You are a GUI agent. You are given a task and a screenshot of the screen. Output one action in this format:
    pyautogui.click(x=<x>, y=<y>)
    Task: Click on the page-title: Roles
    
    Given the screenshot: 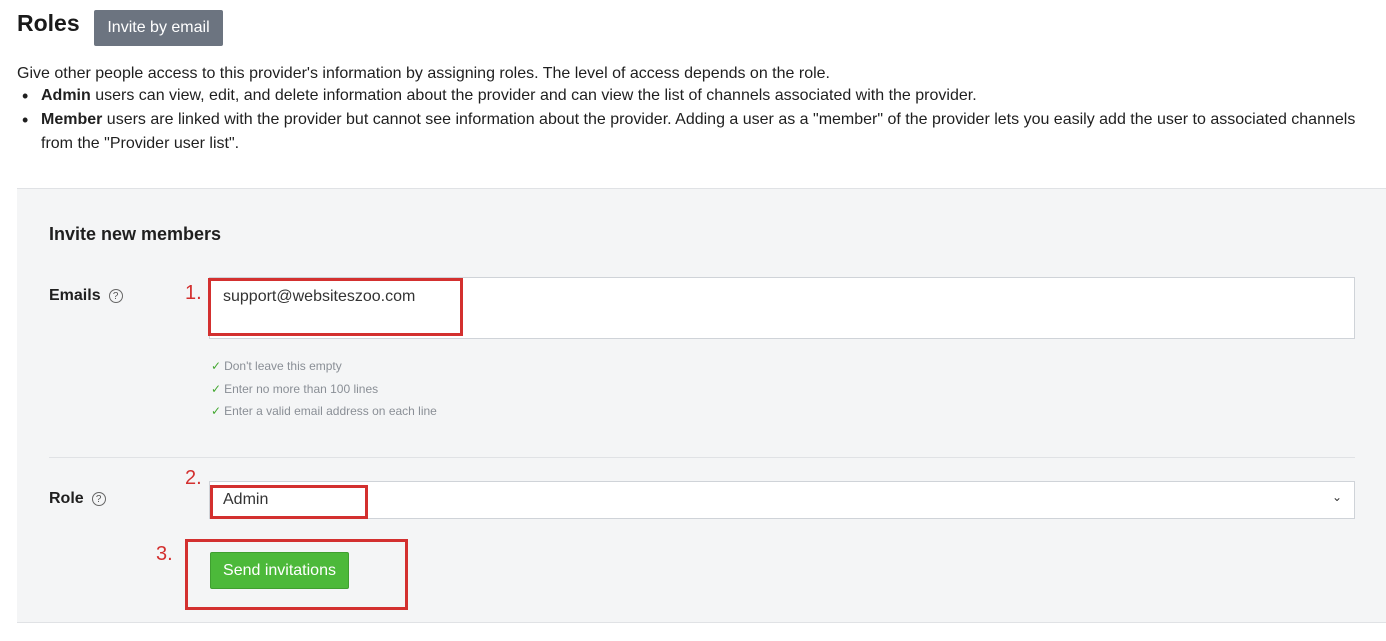 What is the action you would take?
    pyautogui.click(x=48, y=23)
    